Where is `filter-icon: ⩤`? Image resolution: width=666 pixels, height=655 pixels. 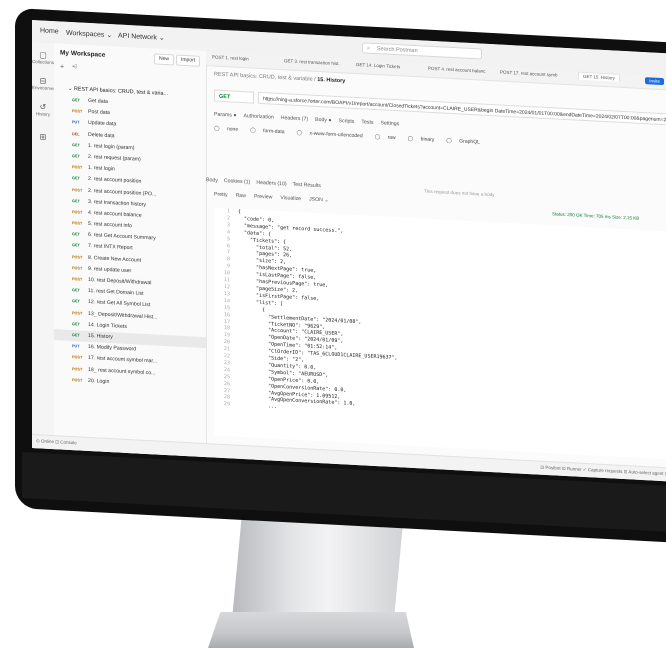 filter-icon: ⩤ is located at coordinates (74, 67).